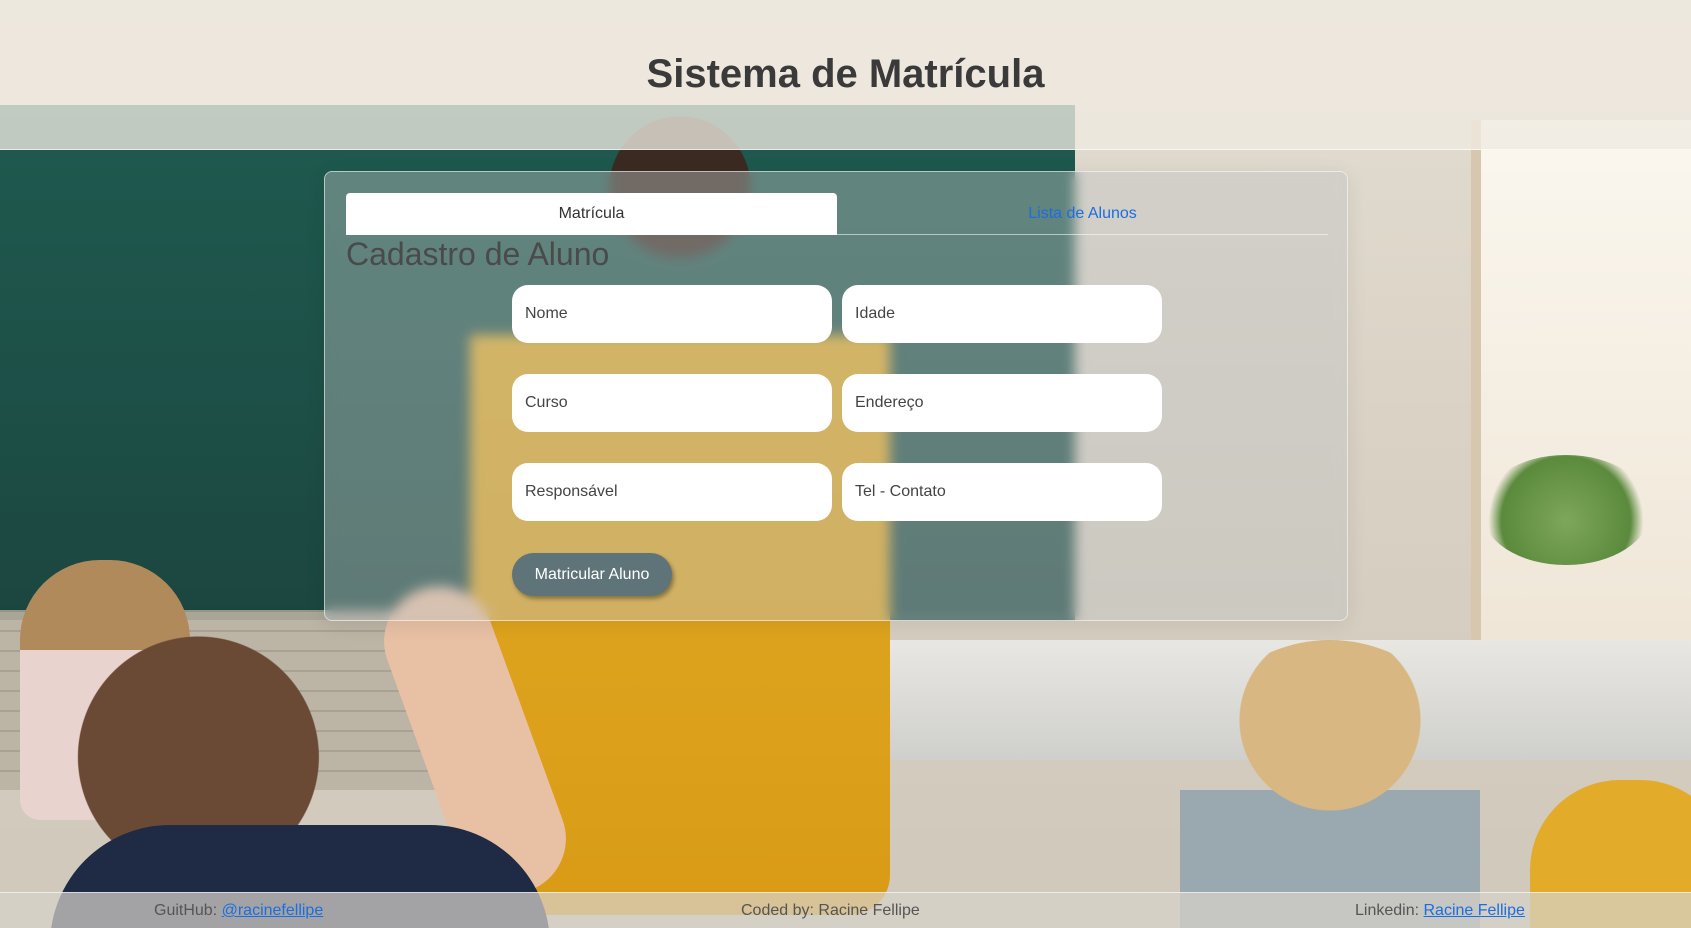 This screenshot has height=928, width=1691. What do you see at coordinates (1002, 314) in the screenshot?
I see `idade-input` at bounding box center [1002, 314].